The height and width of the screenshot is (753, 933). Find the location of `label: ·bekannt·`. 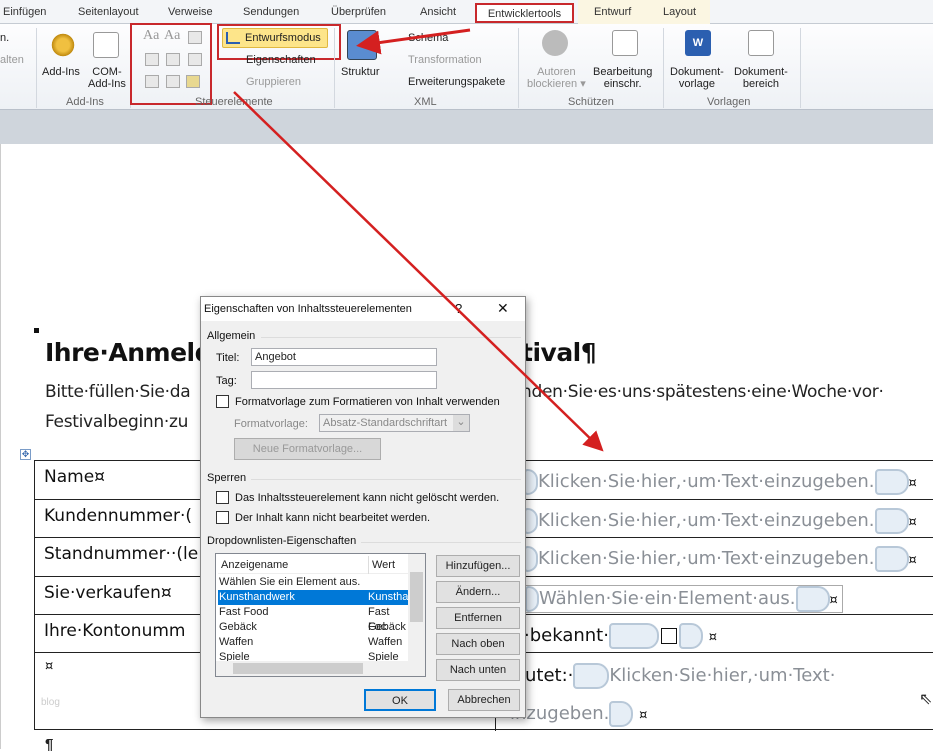

label: ·bekannt· is located at coordinates (566, 635).